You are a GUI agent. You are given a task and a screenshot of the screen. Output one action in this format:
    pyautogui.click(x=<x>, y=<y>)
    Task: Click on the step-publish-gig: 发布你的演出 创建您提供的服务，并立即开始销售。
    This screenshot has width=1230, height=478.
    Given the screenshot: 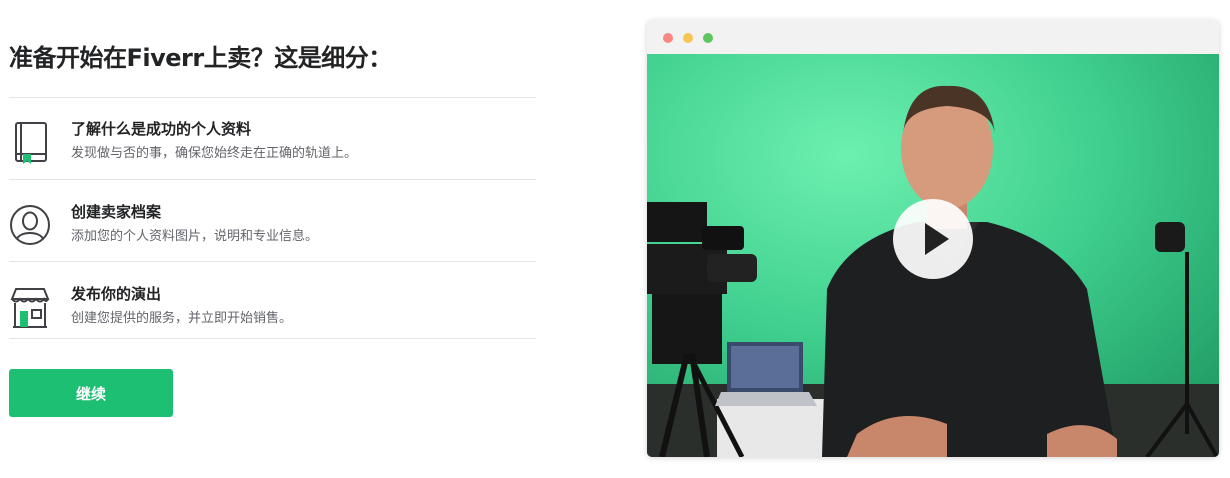 What is the action you would take?
    pyautogui.click(x=272, y=313)
    